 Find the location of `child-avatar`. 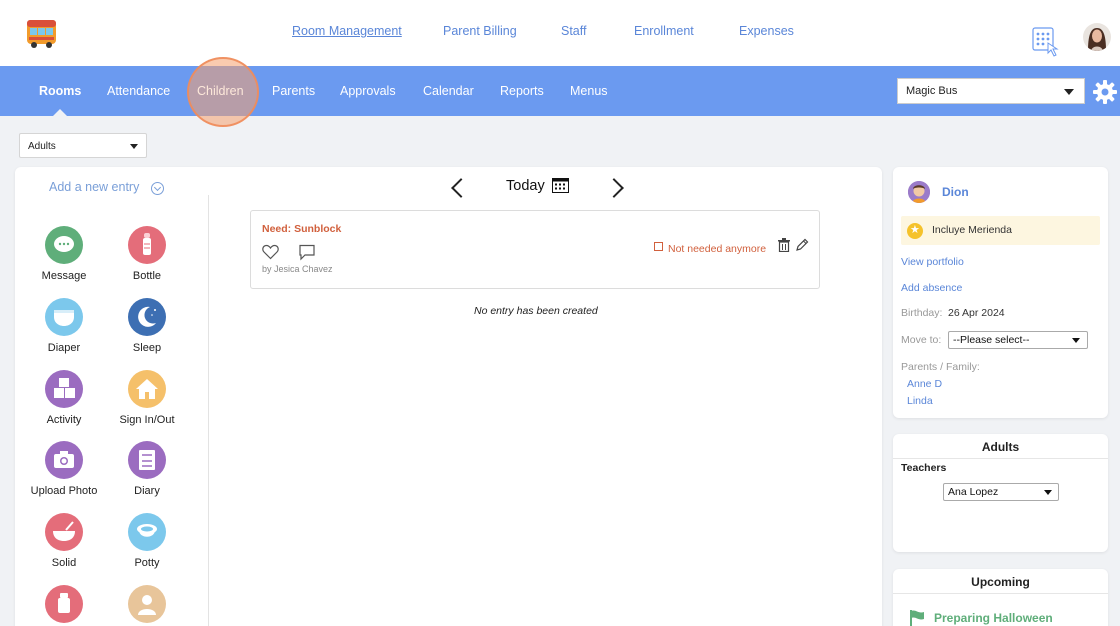

child-avatar is located at coordinates (919, 192).